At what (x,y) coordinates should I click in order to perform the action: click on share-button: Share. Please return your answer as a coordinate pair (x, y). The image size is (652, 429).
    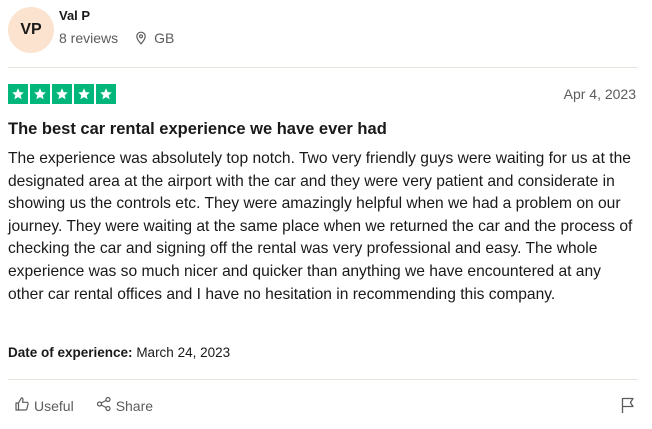
    Looking at the image, I should click on (124, 405).